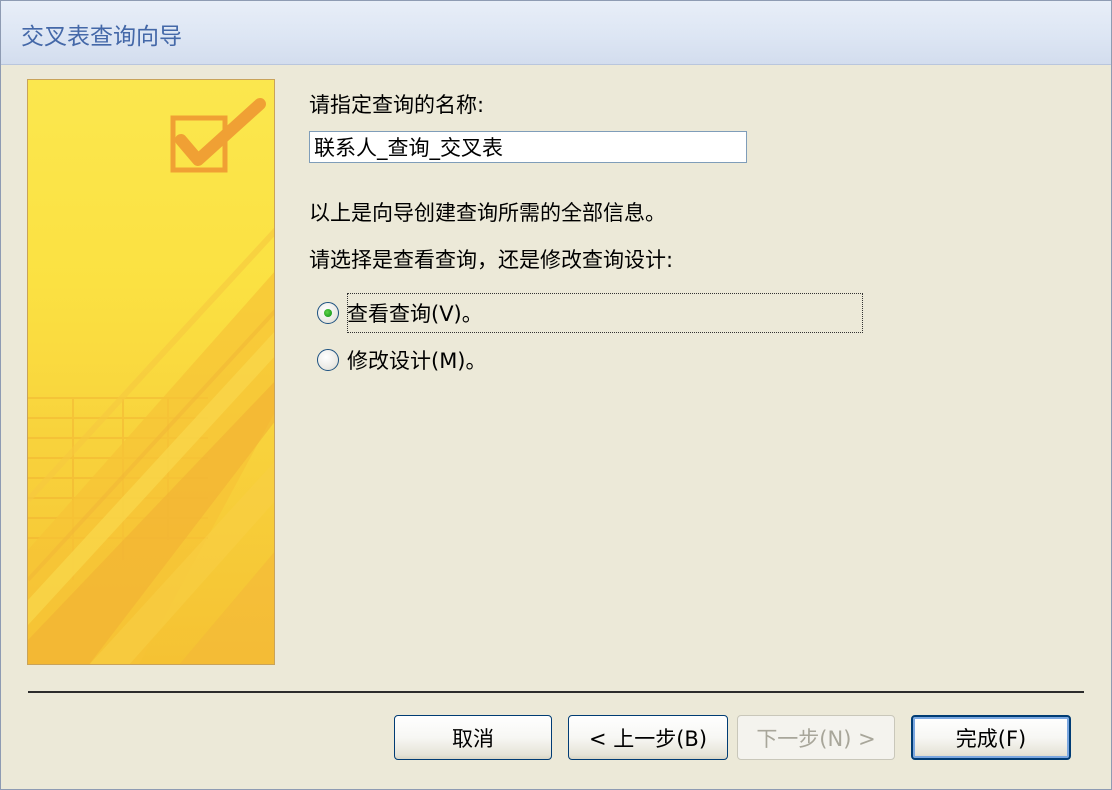 The image size is (1112, 790). Describe the element at coordinates (218, 135) in the screenshot. I see `checkbox-checkmark-icon` at that location.